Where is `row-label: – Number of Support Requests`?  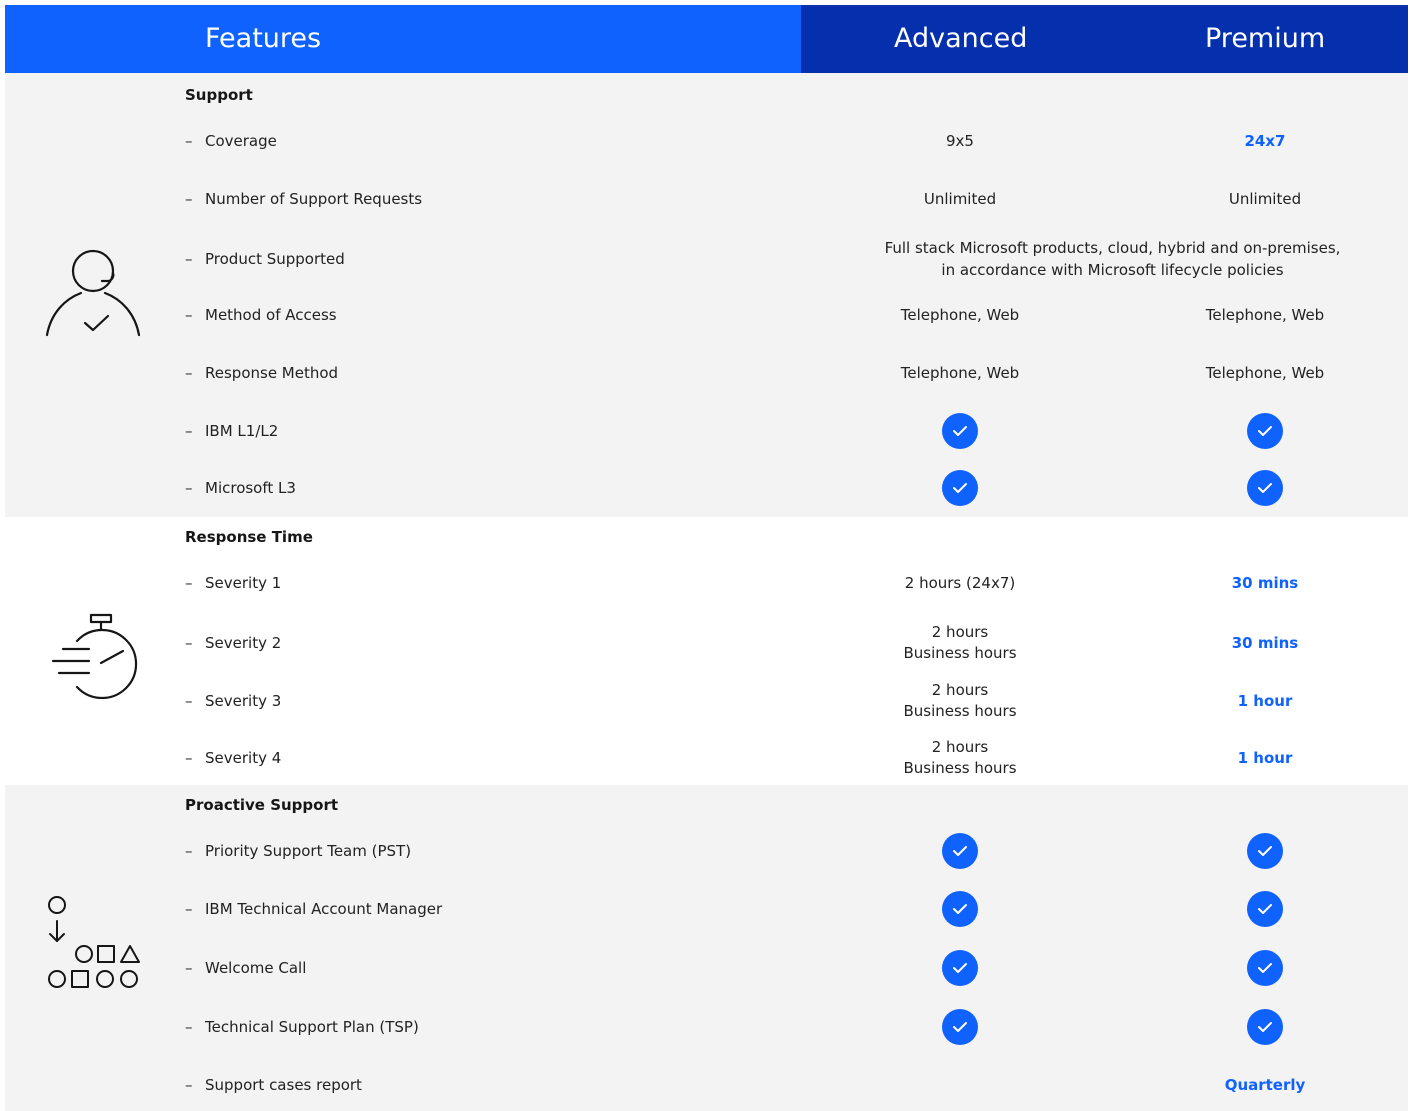
row-label: – Number of Support Requests is located at coordinates (303, 199).